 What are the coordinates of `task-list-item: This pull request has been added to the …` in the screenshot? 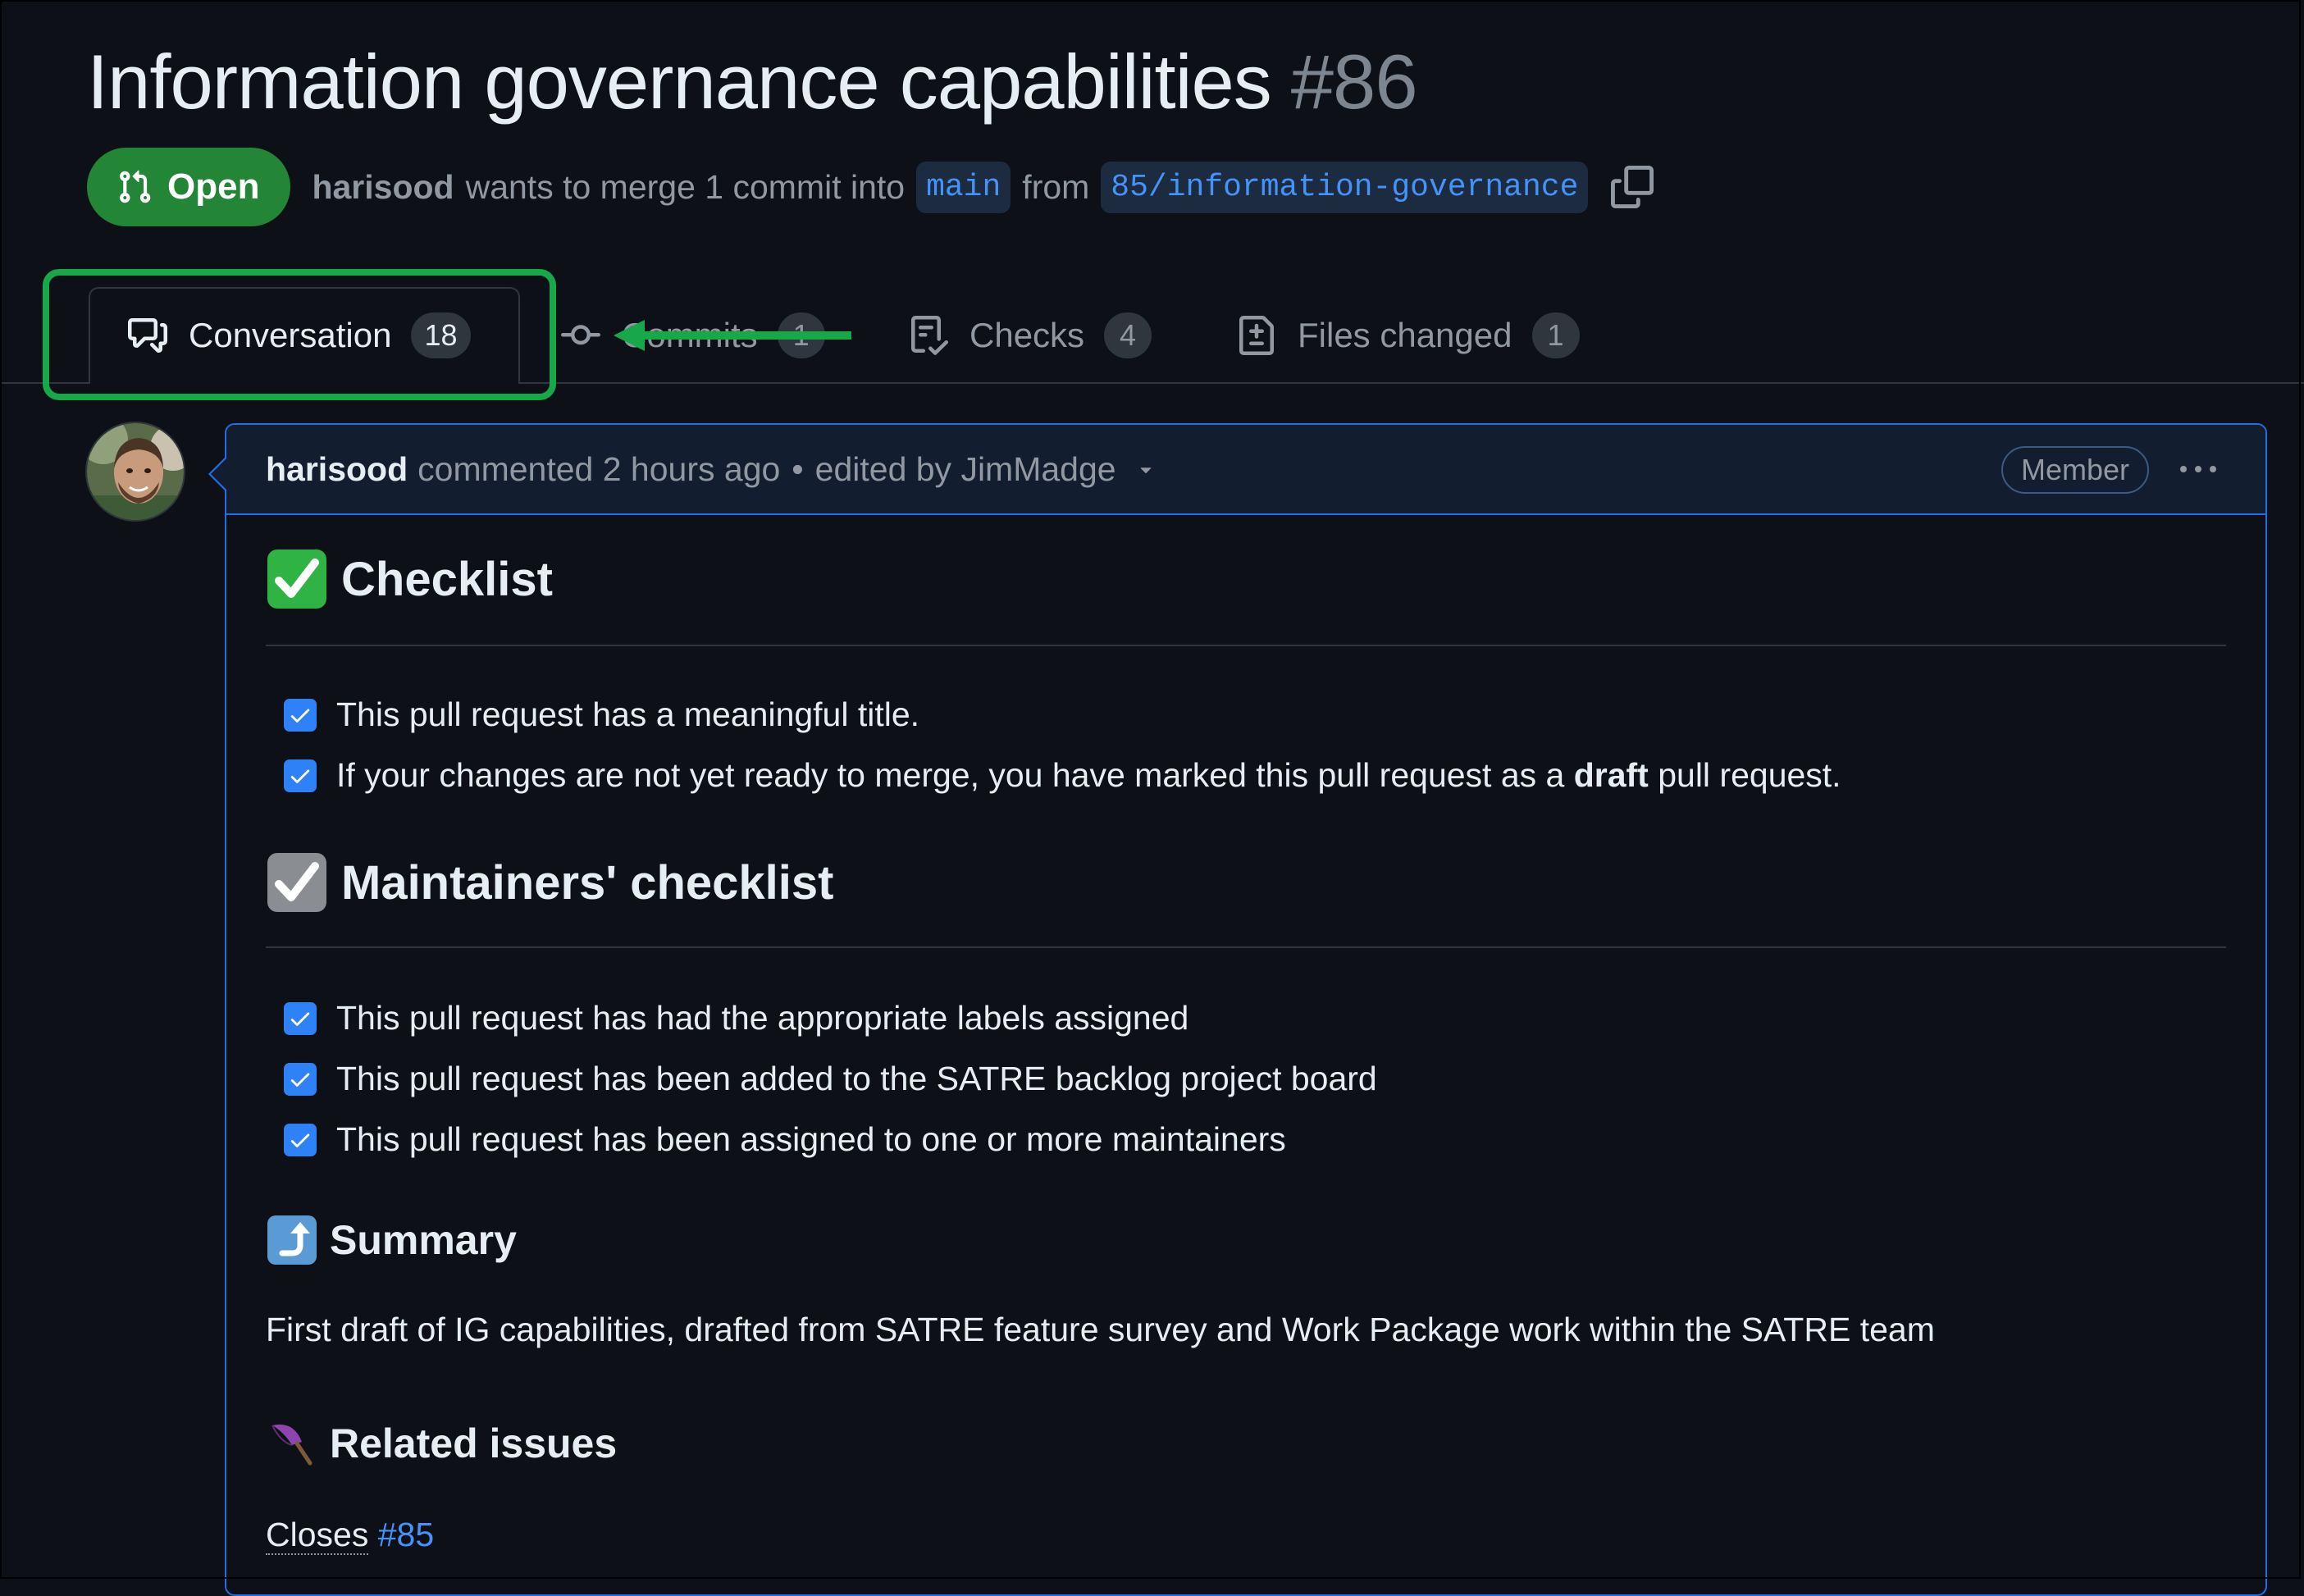 It's located at (830, 1079).